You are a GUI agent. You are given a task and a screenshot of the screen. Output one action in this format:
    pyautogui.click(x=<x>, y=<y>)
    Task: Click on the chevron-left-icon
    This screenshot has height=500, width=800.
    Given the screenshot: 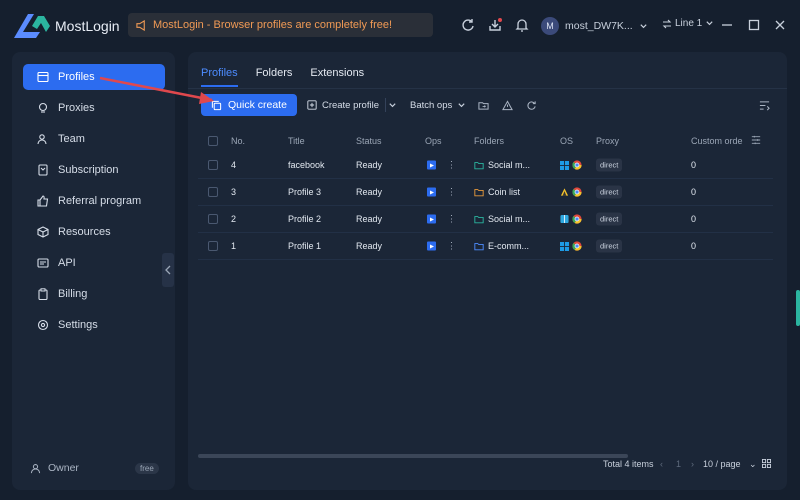 What is the action you would take?
    pyautogui.click(x=168, y=270)
    